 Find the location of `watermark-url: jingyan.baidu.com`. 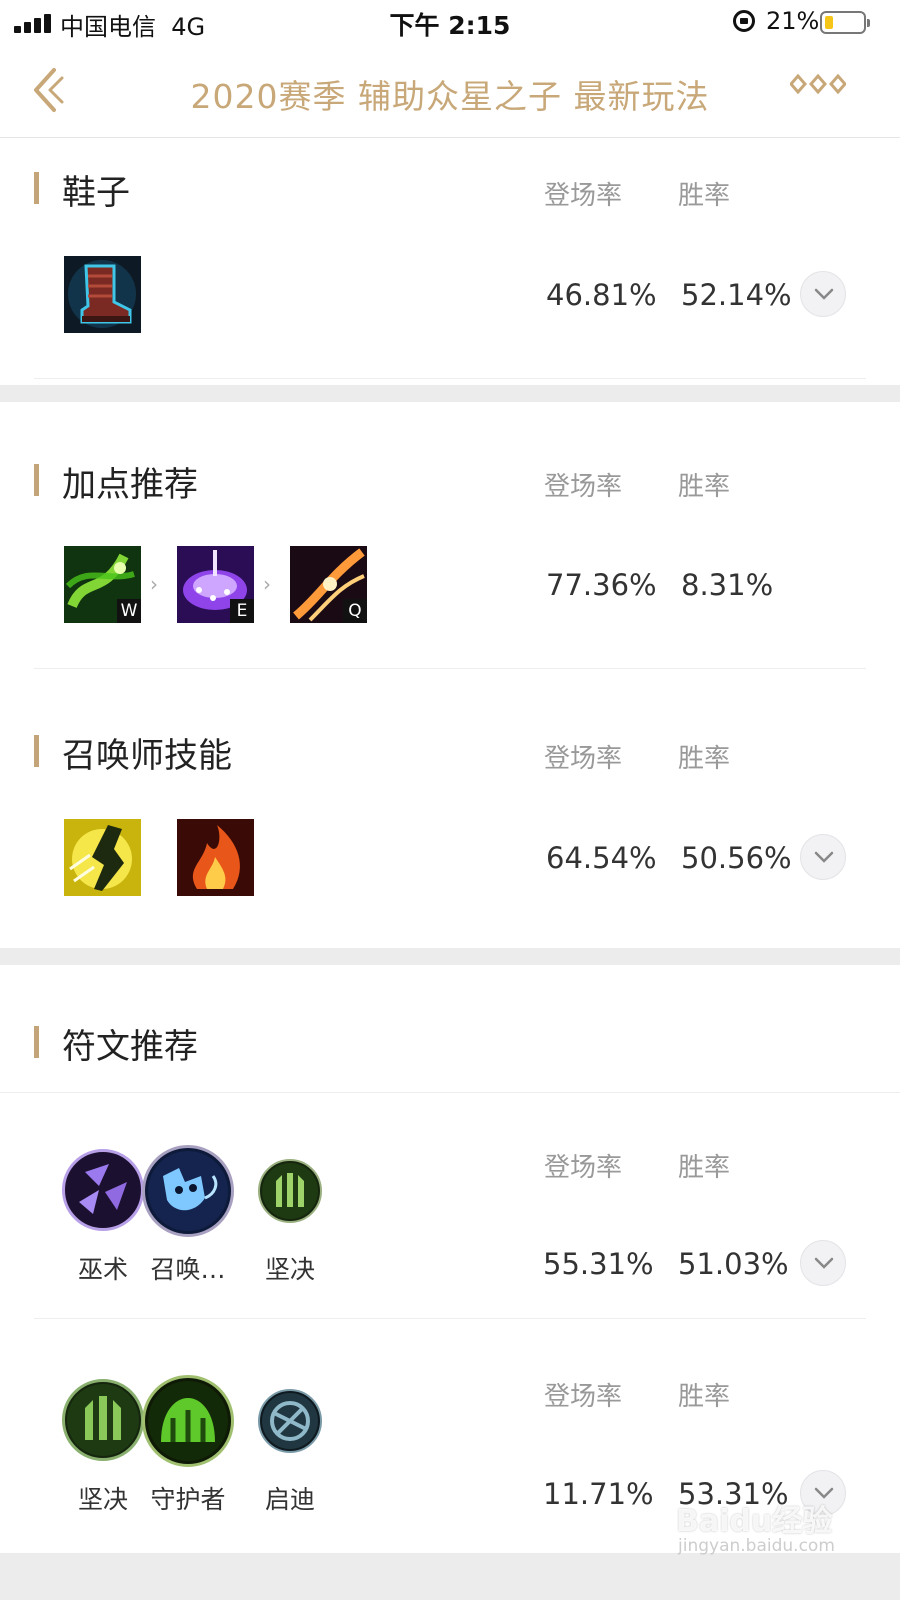

watermark-url: jingyan.baidu.com is located at coordinates (756, 1546).